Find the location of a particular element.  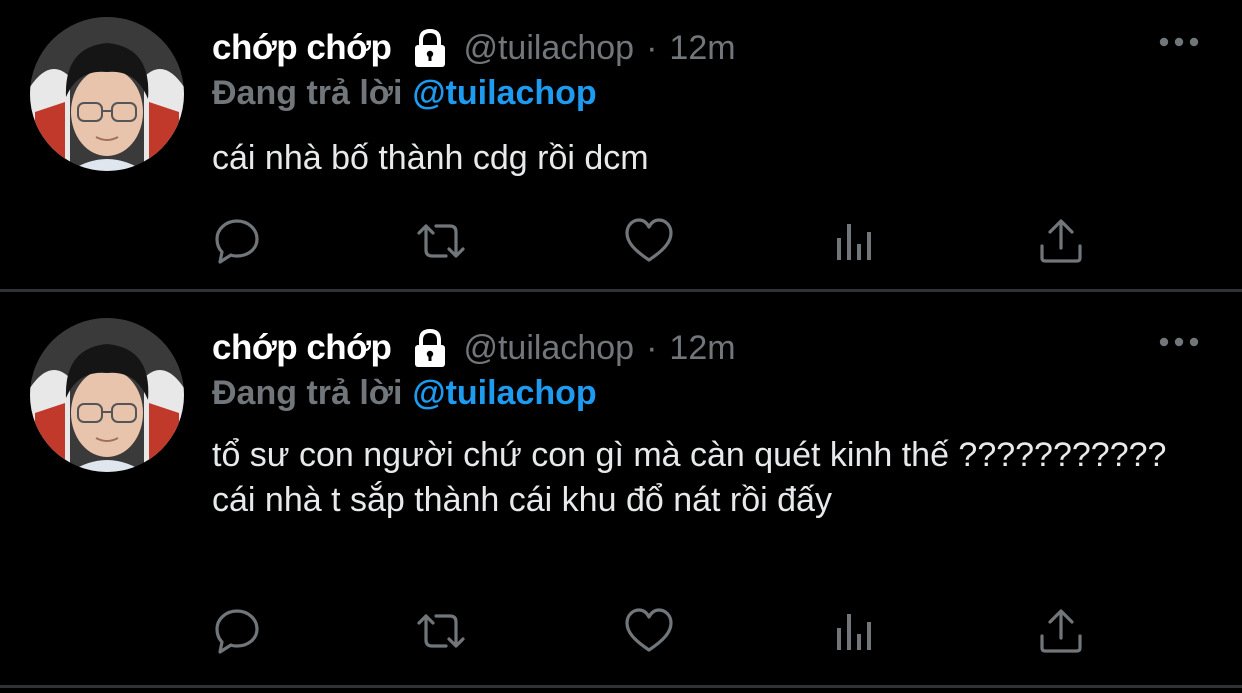

tweet-text: cái nhà bố thành cdg rồi dcm is located at coordinates (430, 158).